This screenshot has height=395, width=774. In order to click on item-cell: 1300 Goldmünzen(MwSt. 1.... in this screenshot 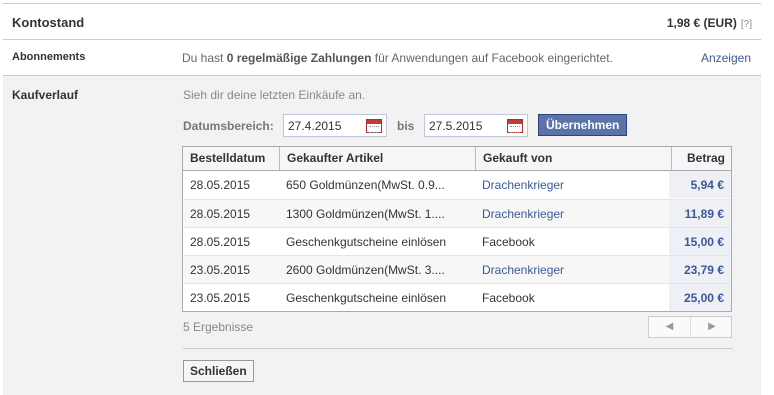, I will do `click(365, 214)`.